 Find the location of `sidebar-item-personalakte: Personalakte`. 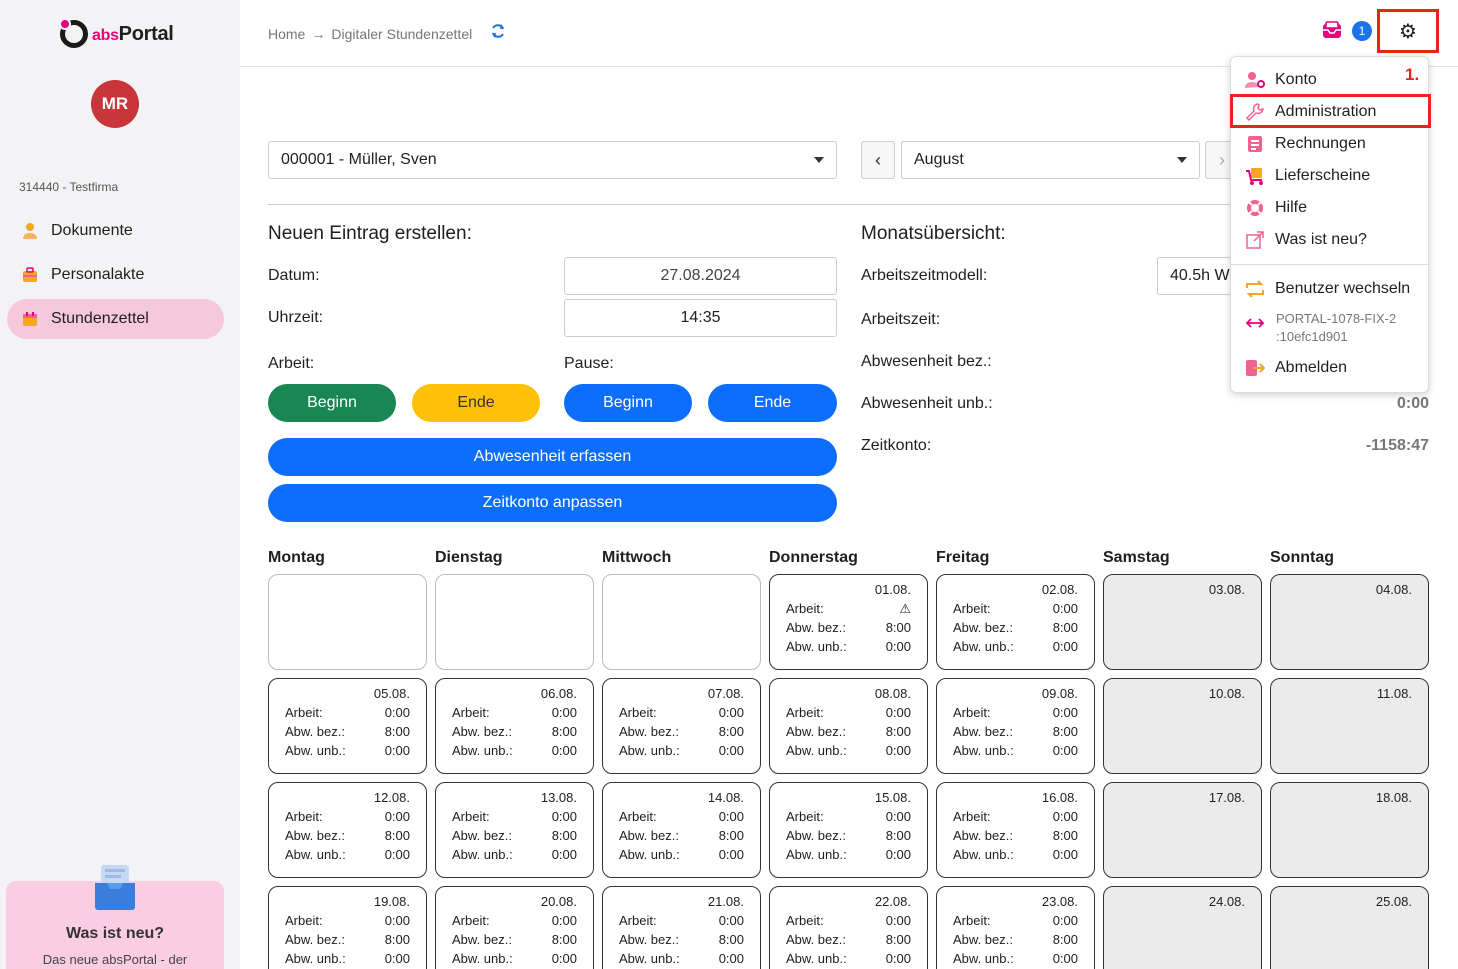

sidebar-item-personalakte: Personalakte is located at coordinates (115, 275).